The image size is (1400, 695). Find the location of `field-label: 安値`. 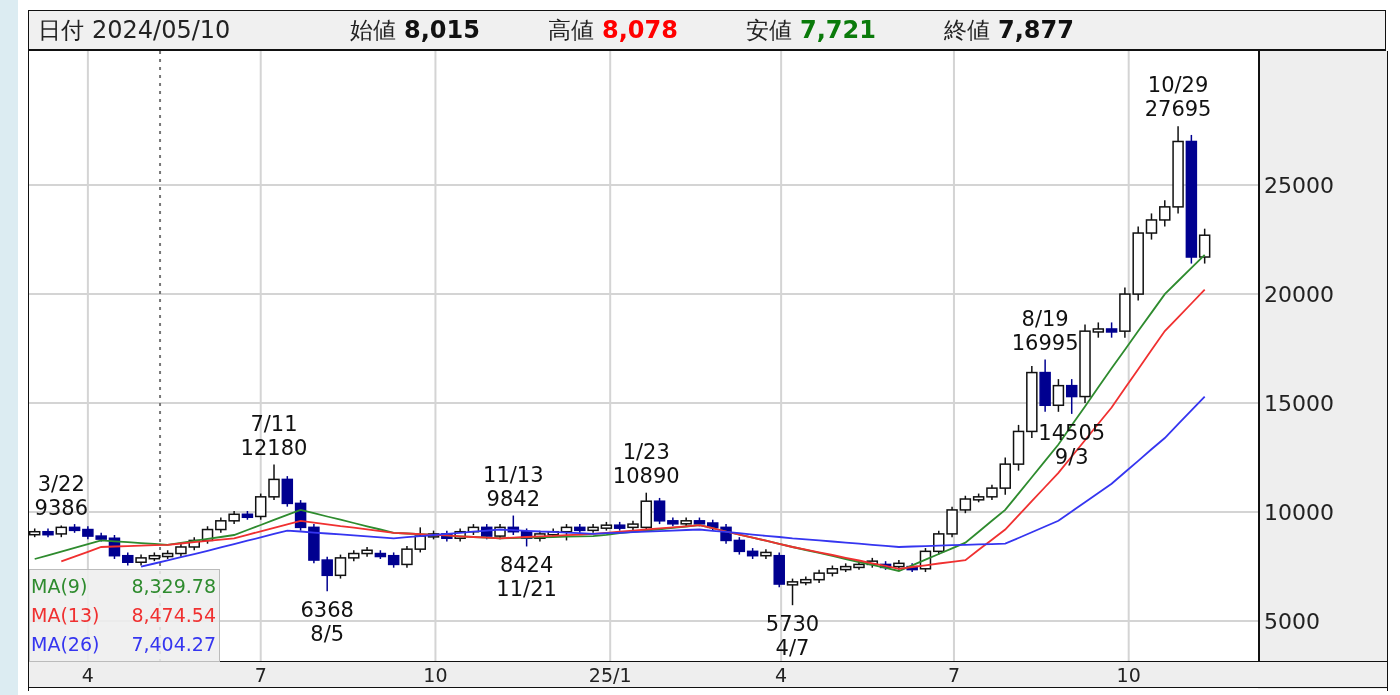

field-label: 安値 is located at coordinates (769, 30).